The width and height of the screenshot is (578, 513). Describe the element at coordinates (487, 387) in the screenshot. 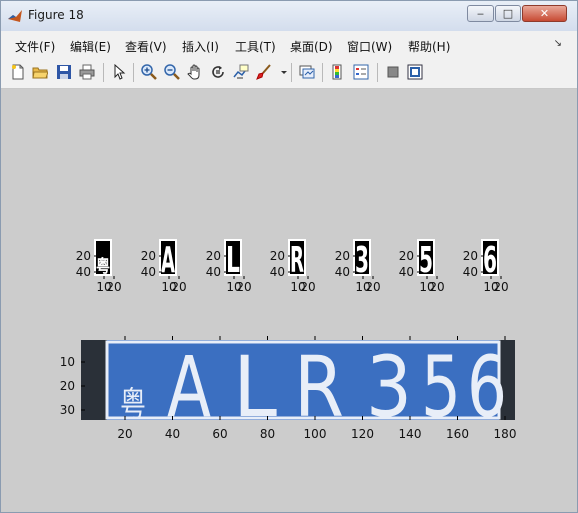

I see `plate-character: 6` at that location.